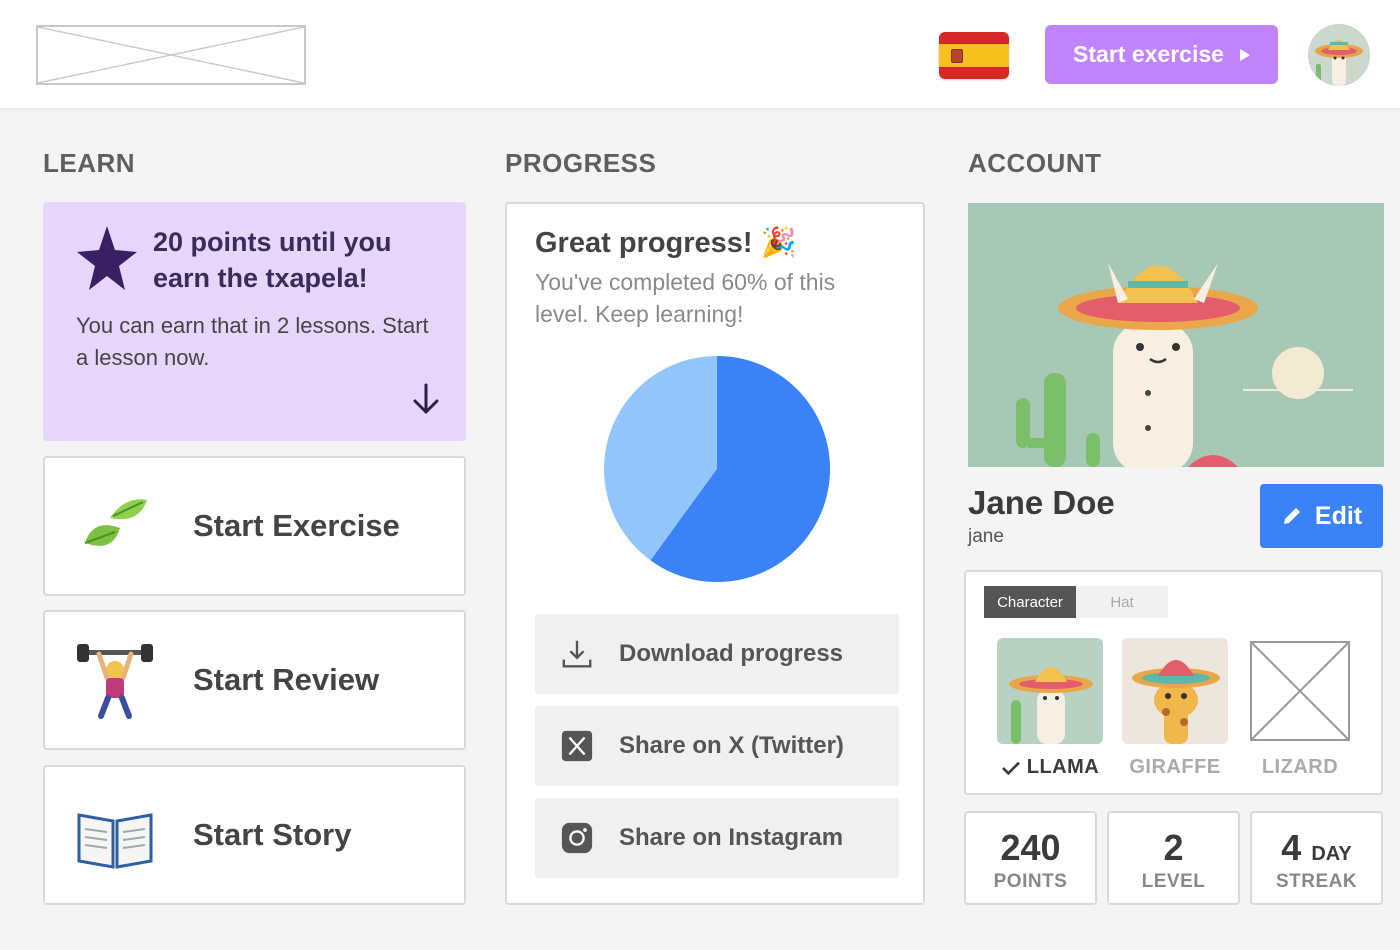 Image resolution: width=1400 pixels, height=950 pixels. Describe the element at coordinates (1175, 691) in the screenshot. I see `giraffe-thumbnail` at that location.